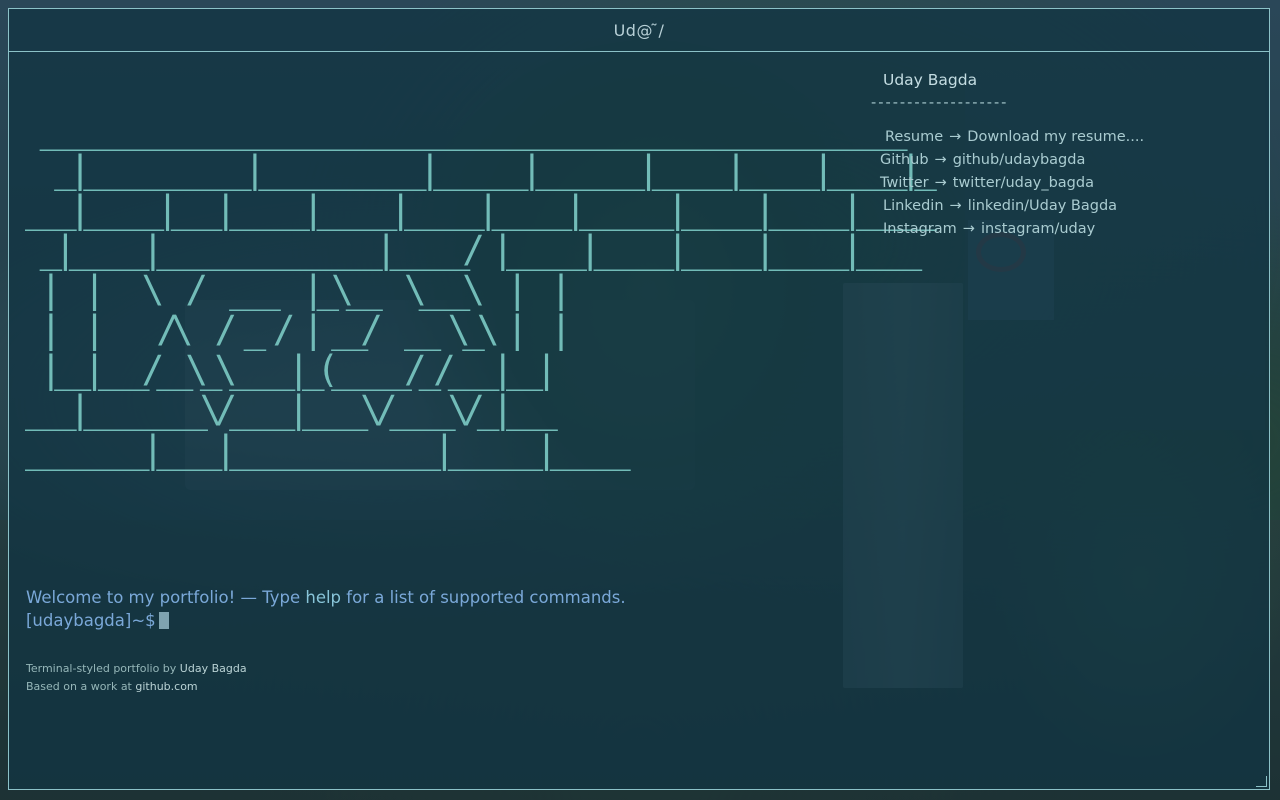 This screenshot has height=800, width=1280. Describe the element at coordinates (1023, 183) in the screenshot. I see `twitter-value: twitter/uday_bagda` at that location.